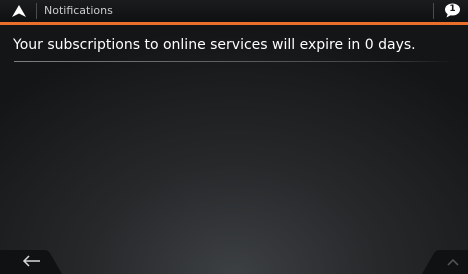 The height and width of the screenshot is (274, 468). What do you see at coordinates (433, 11) in the screenshot?
I see `header-separator-right` at bounding box center [433, 11].